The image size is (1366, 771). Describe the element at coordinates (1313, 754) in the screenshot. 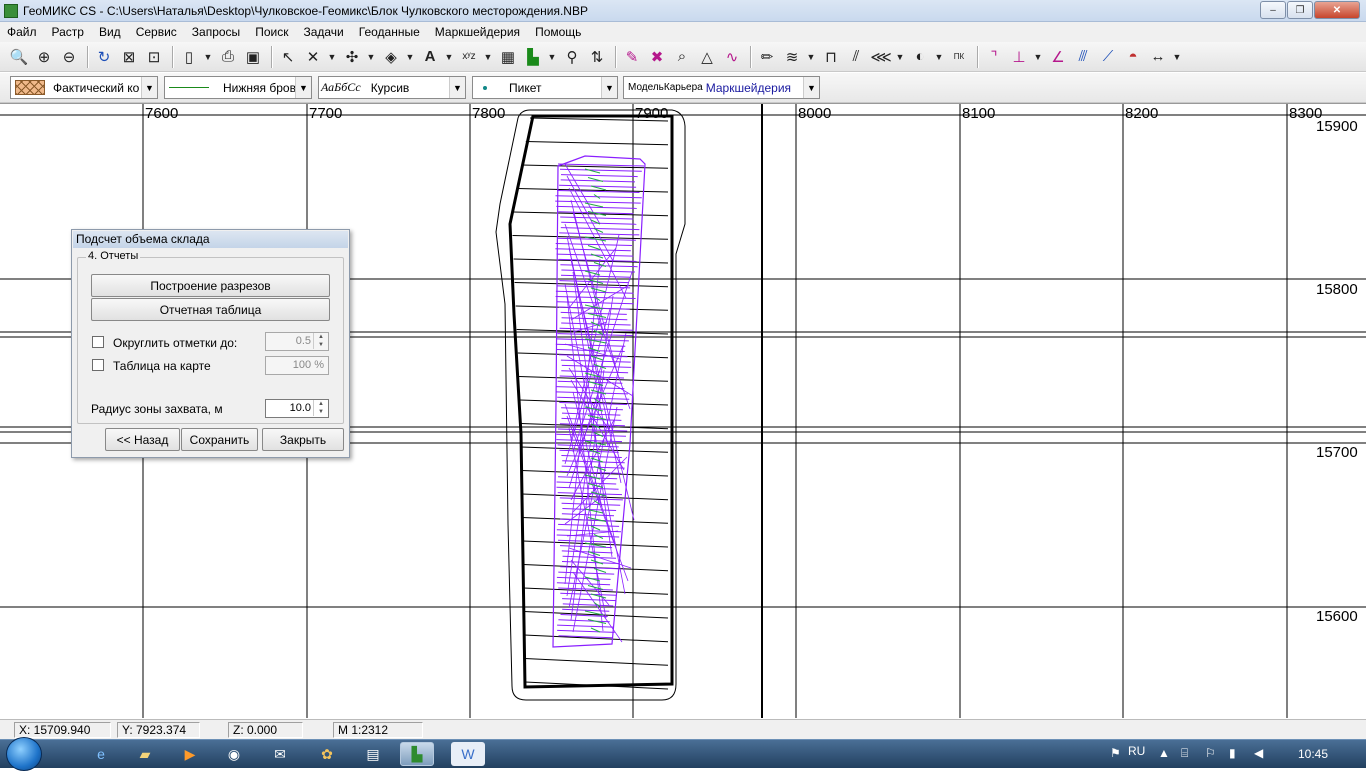

I see `clock: 10:45` at that location.